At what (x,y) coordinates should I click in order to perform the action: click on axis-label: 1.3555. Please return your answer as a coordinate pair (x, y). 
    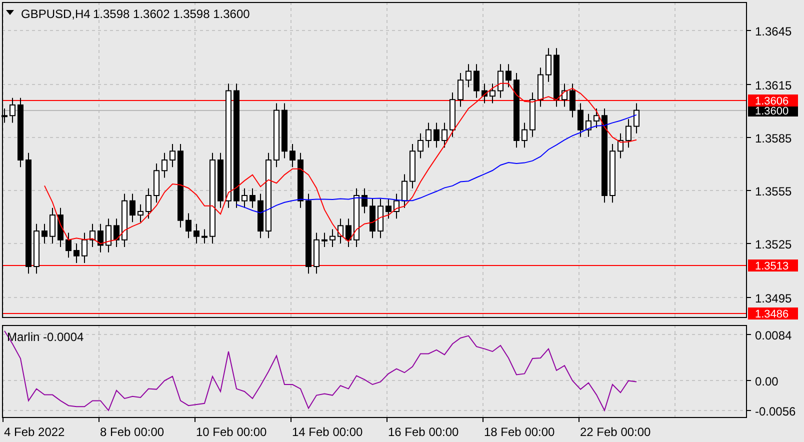
    Looking at the image, I should click on (773, 191).